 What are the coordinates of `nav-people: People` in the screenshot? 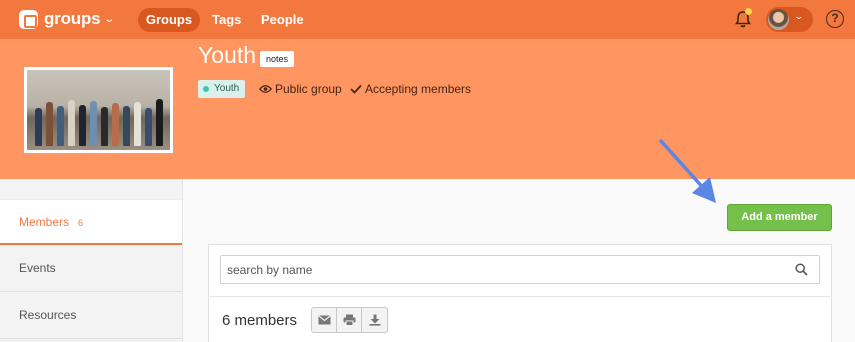 It's located at (282, 20).